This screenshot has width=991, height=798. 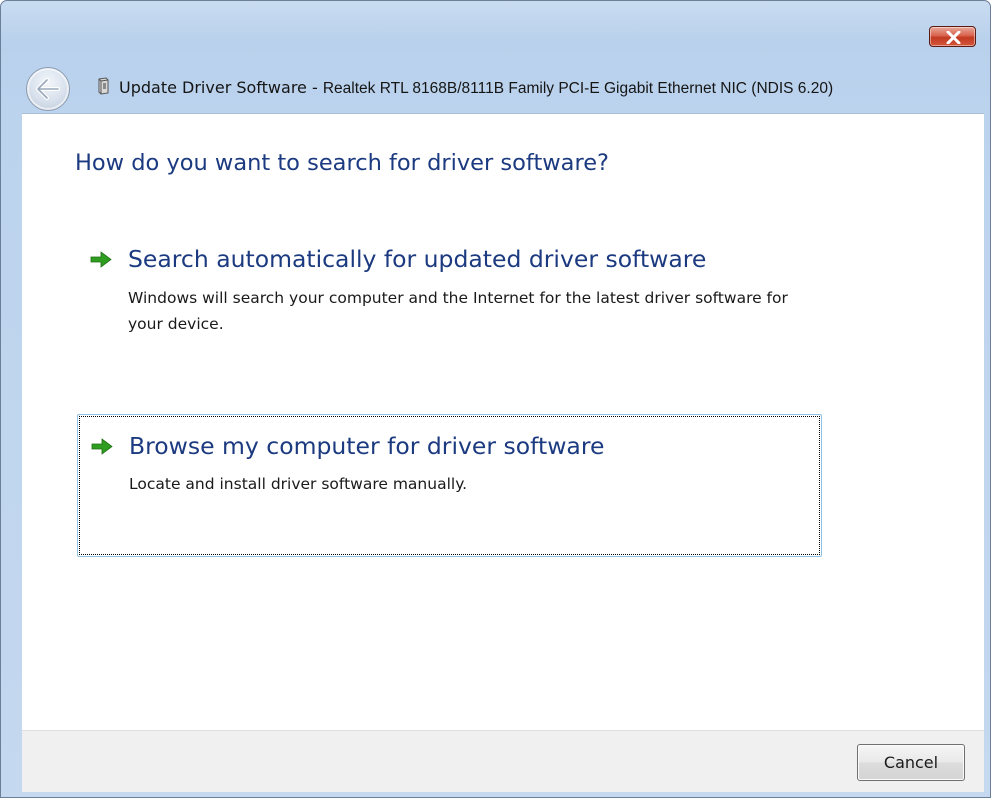 I want to click on close-button, so click(x=952, y=36).